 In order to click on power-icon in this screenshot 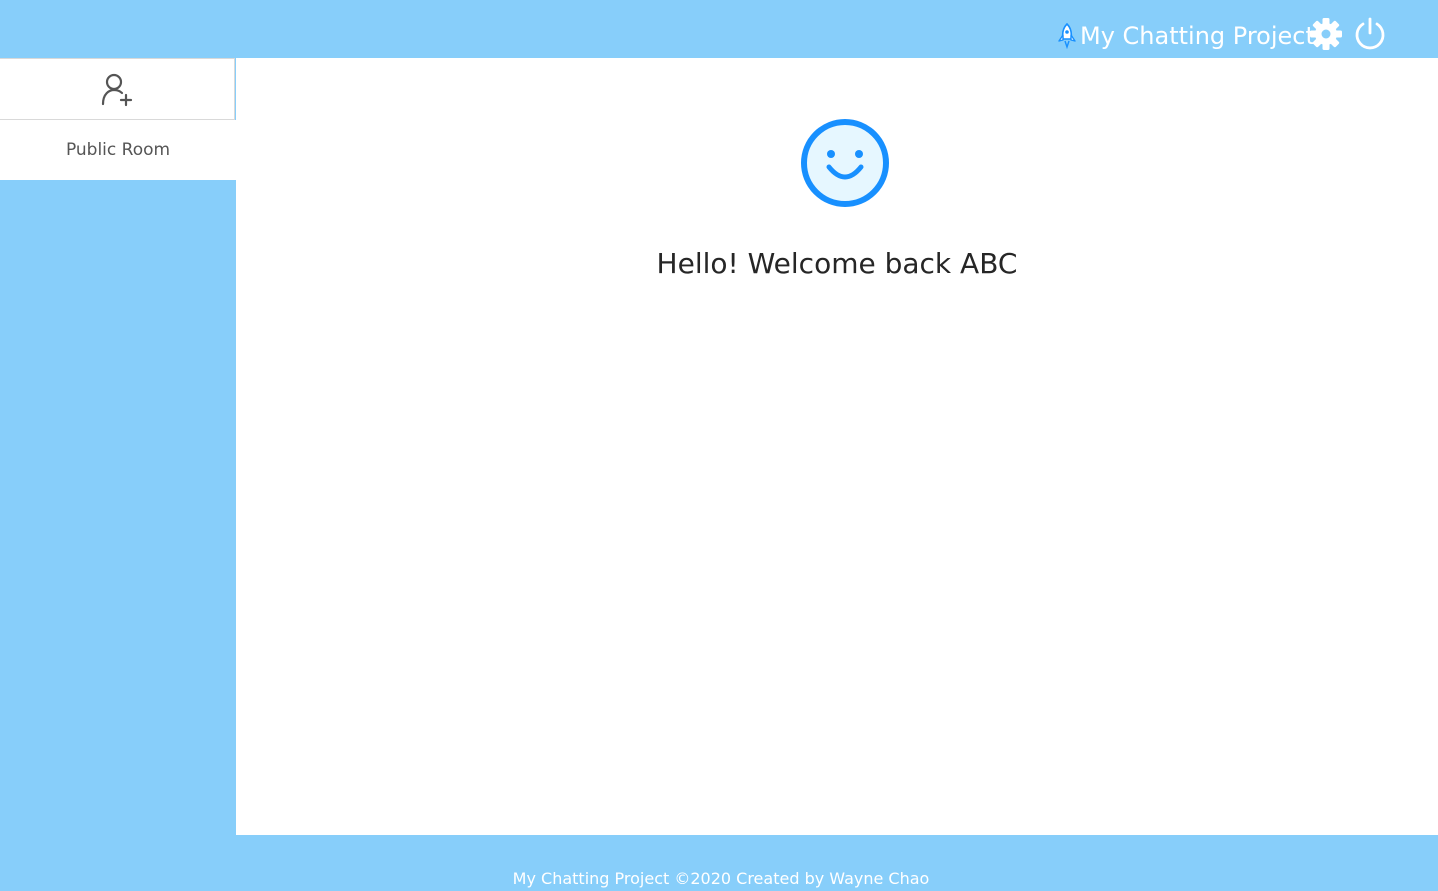, I will do `click(1370, 34)`.